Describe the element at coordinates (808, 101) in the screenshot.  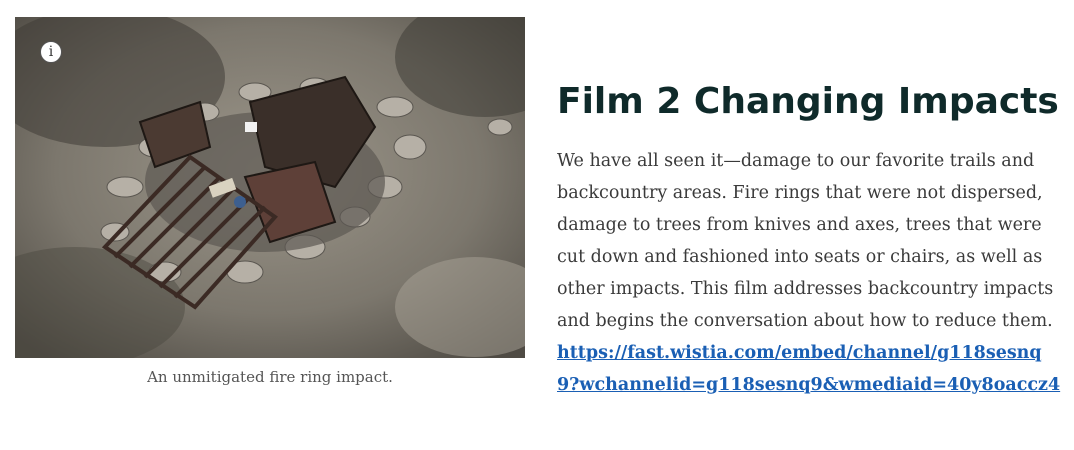
I see `article-title: Film 2 Changing Impacts` at that location.